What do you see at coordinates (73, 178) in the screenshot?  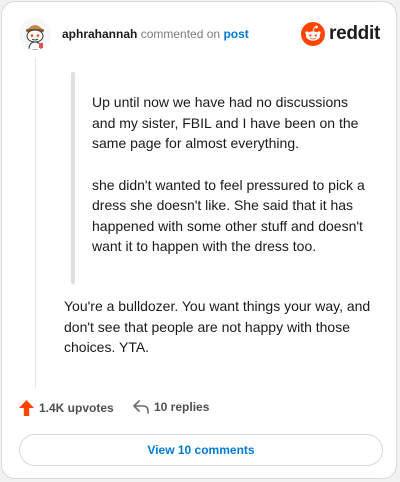 I see `quote-bar` at bounding box center [73, 178].